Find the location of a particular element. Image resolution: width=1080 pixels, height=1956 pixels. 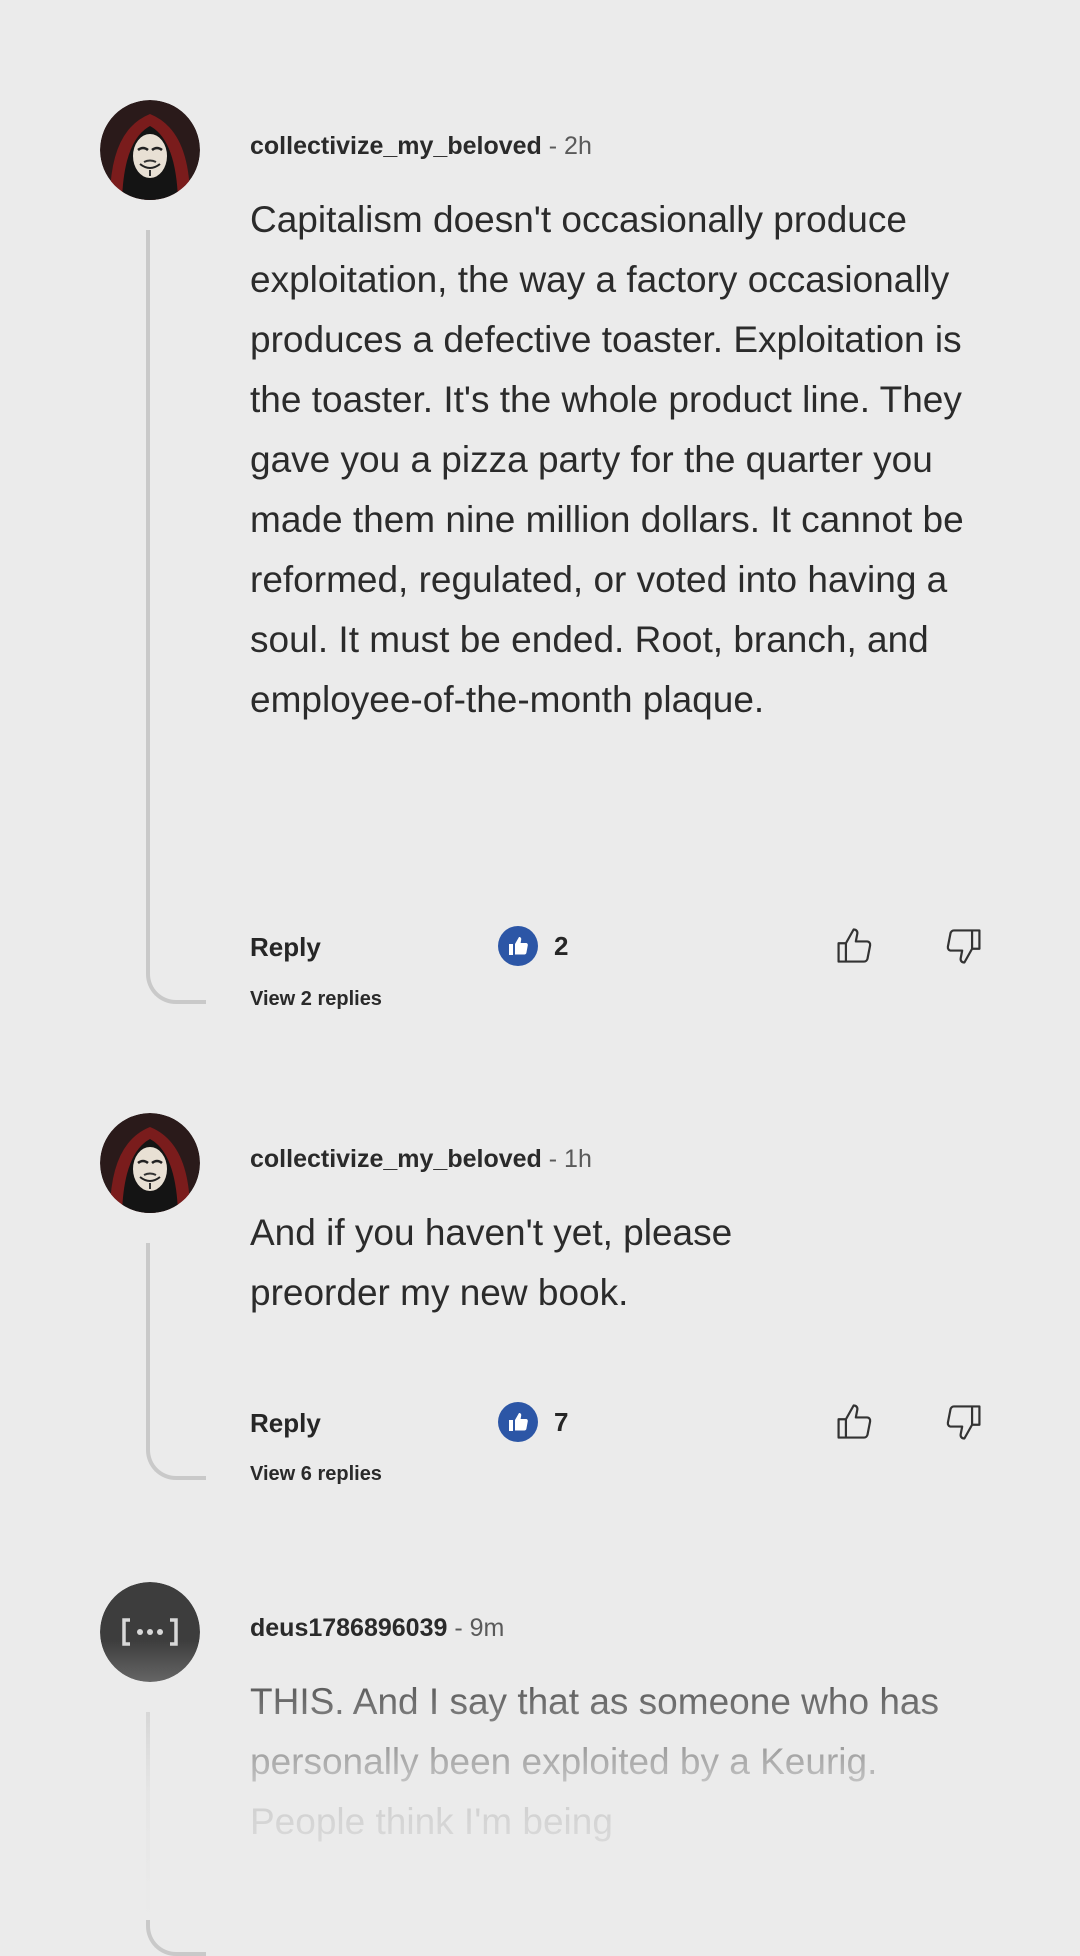

author-name: deus1786896039 is located at coordinates (348, 1628).